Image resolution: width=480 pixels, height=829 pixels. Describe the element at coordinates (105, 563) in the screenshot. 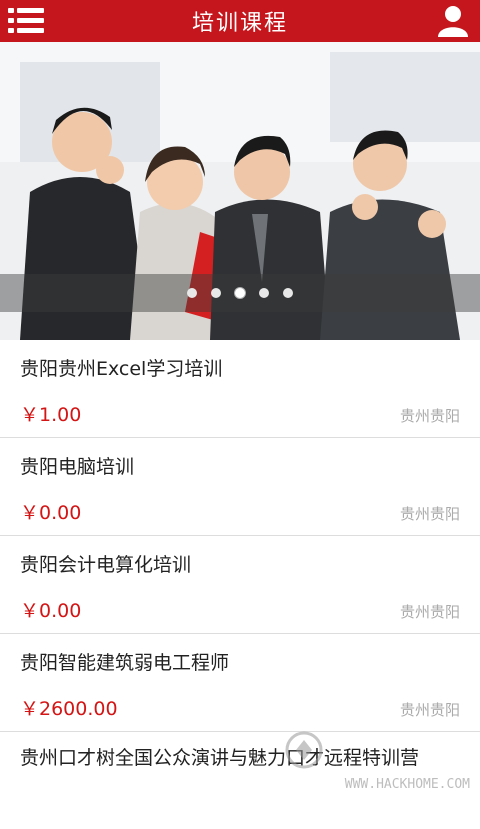

I see `course-name: 贵阳会计电算化培训` at that location.